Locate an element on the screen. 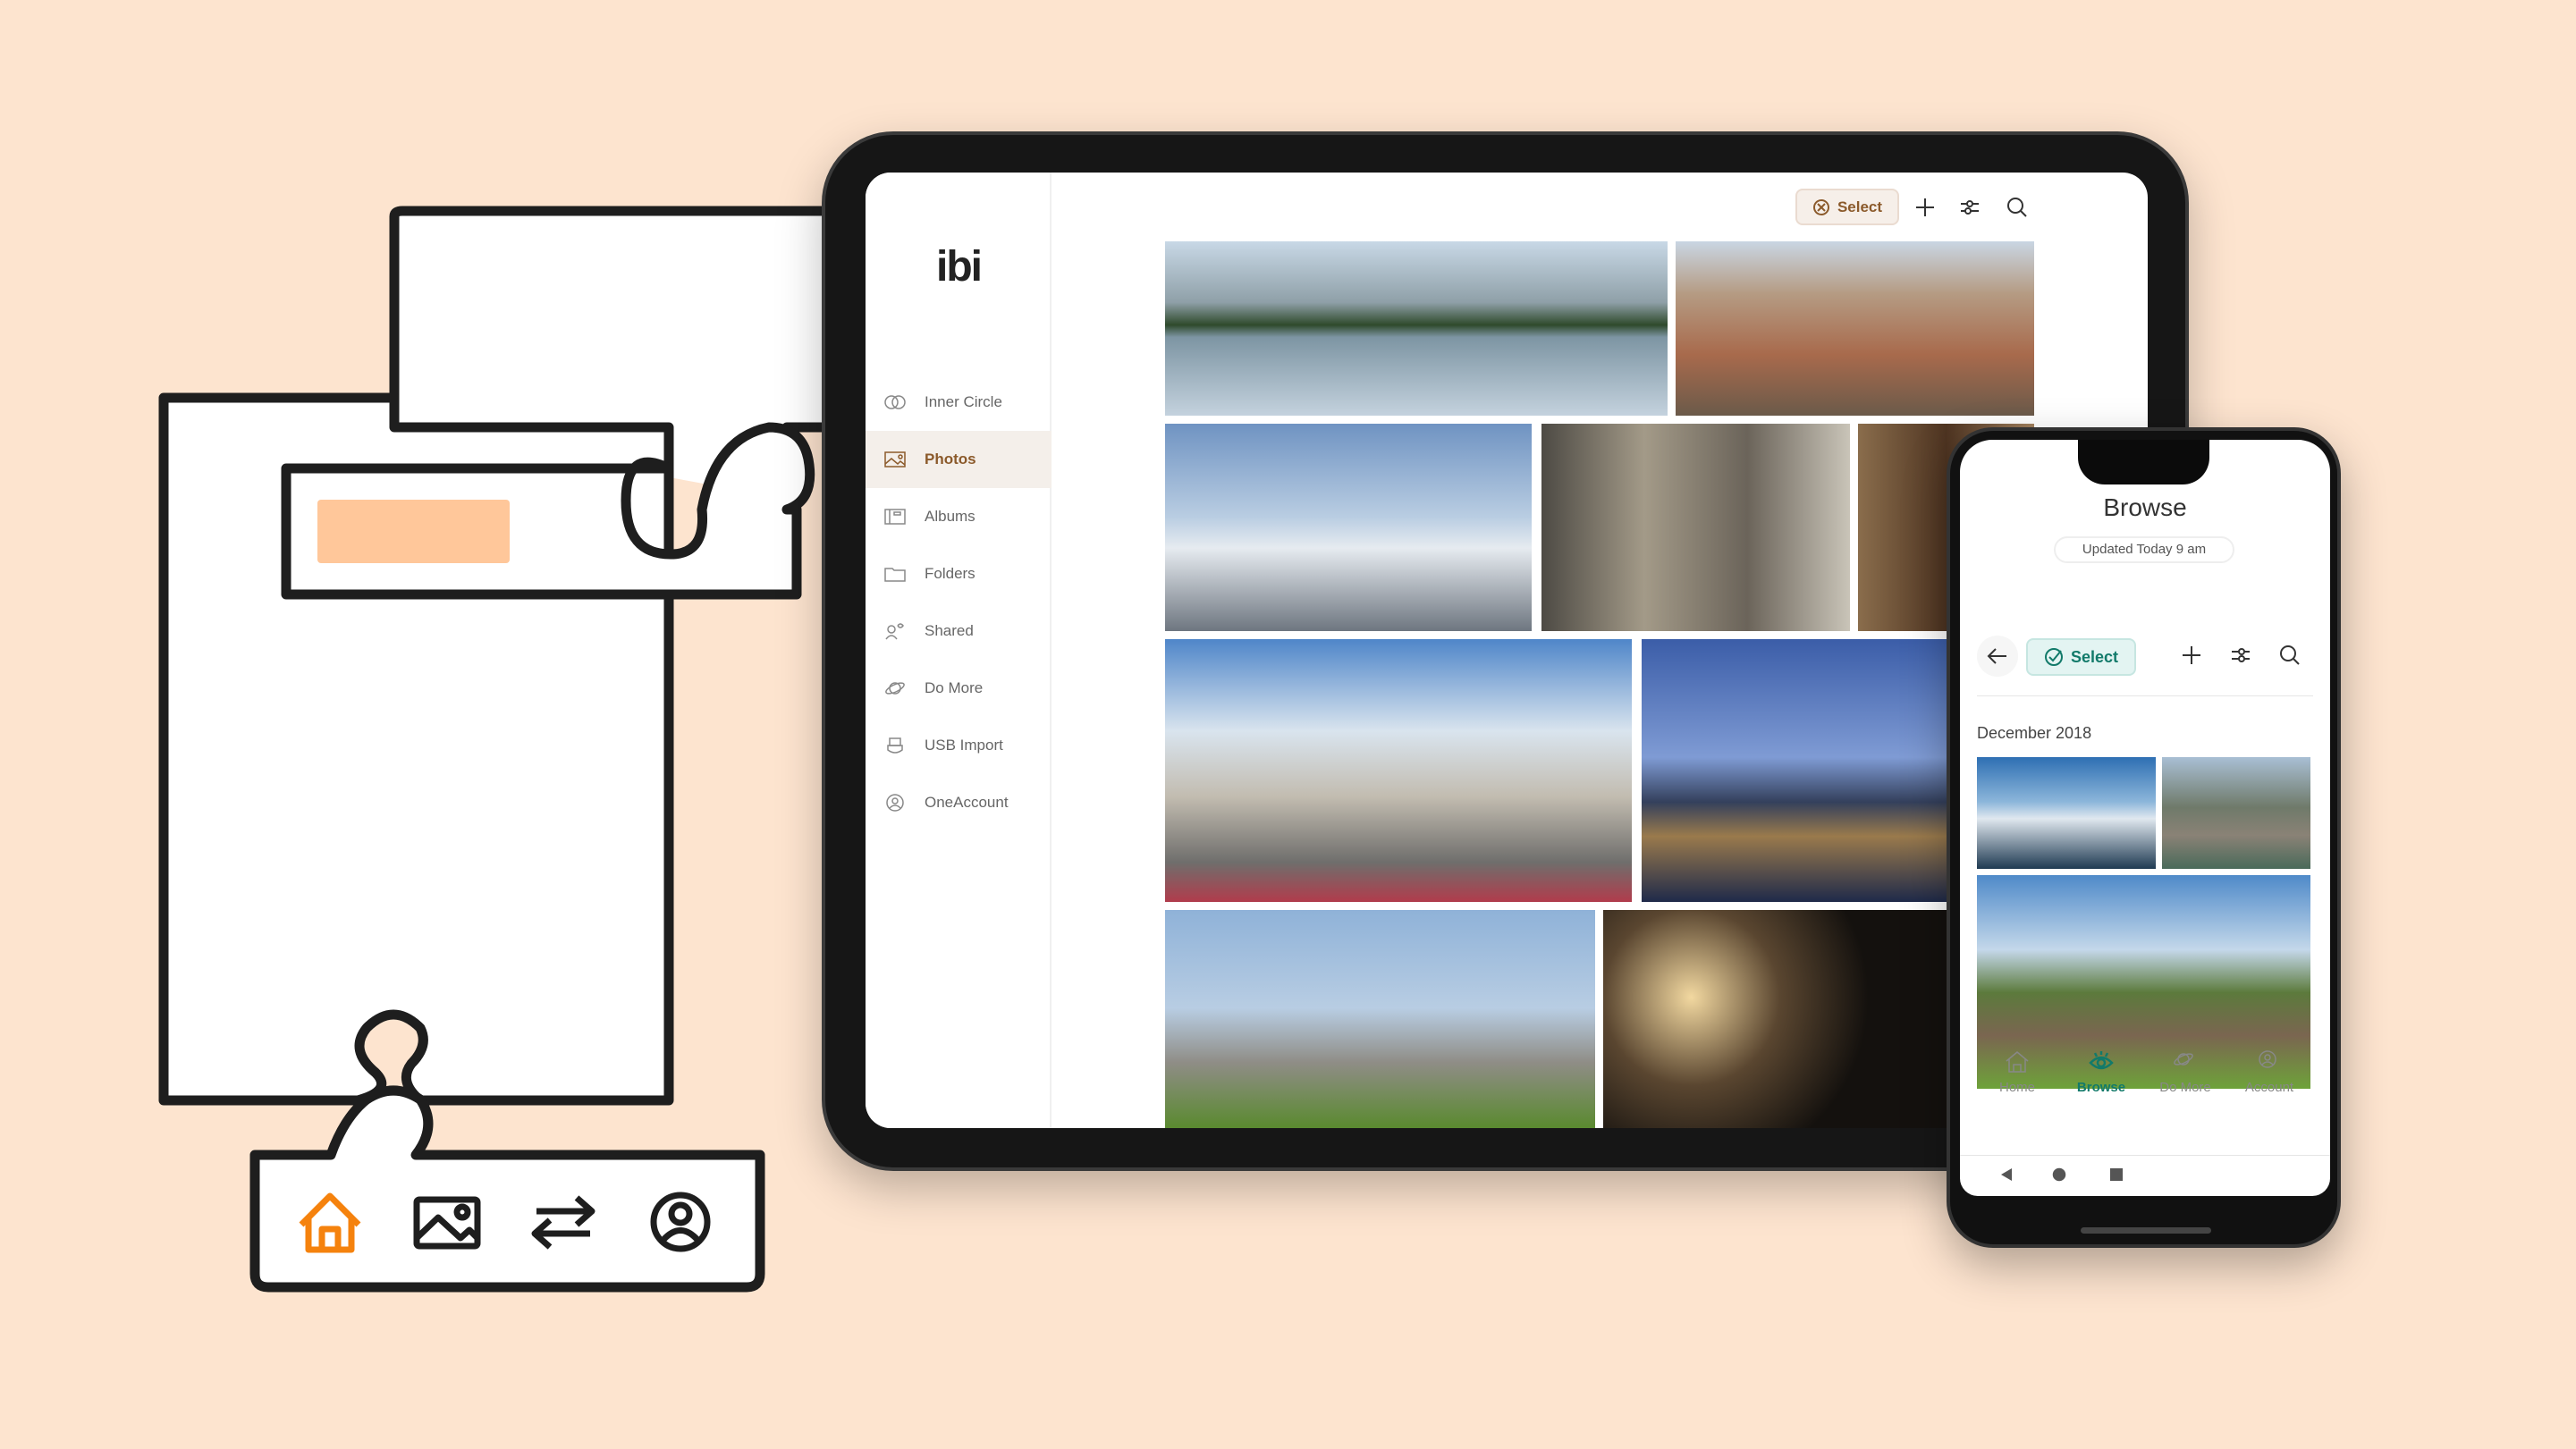 The height and width of the screenshot is (1449, 2576). photo-palace-night is located at coordinates (1798, 770).